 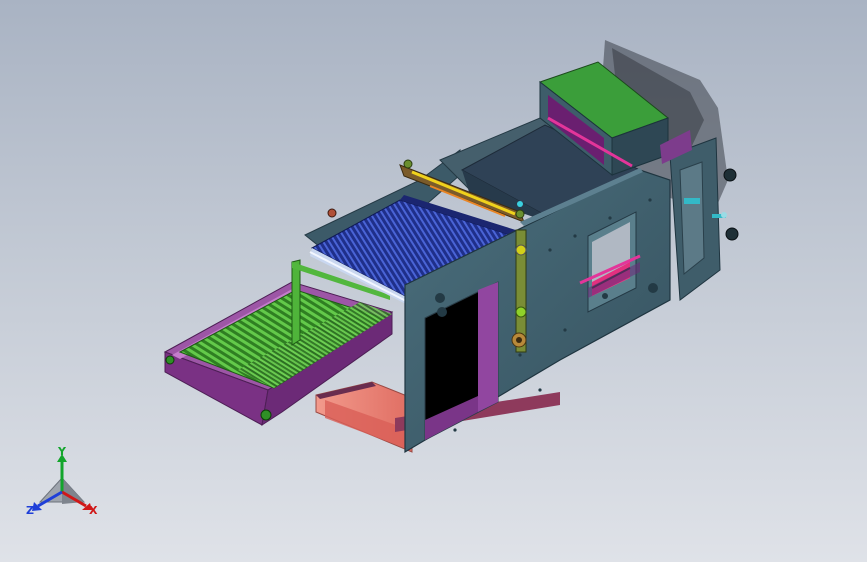 What do you see at coordinates (93, 510) in the screenshot?
I see `x-axis-label: X` at bounding box center [93, 510].